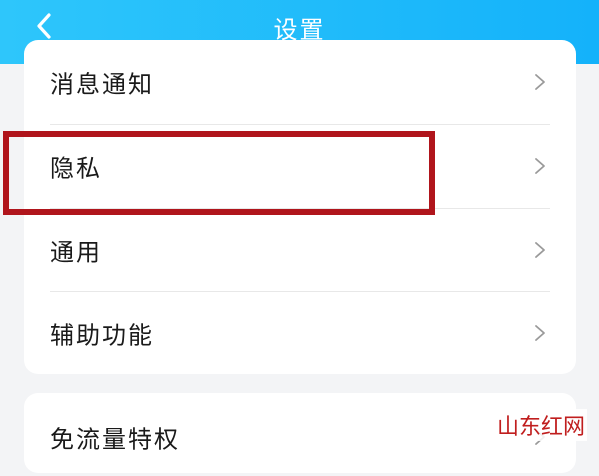  What do you see at coordinates (115, 439) in the screenshot?
I see `settings-item-label: 免流量特权` at bounding box center [115, 439].